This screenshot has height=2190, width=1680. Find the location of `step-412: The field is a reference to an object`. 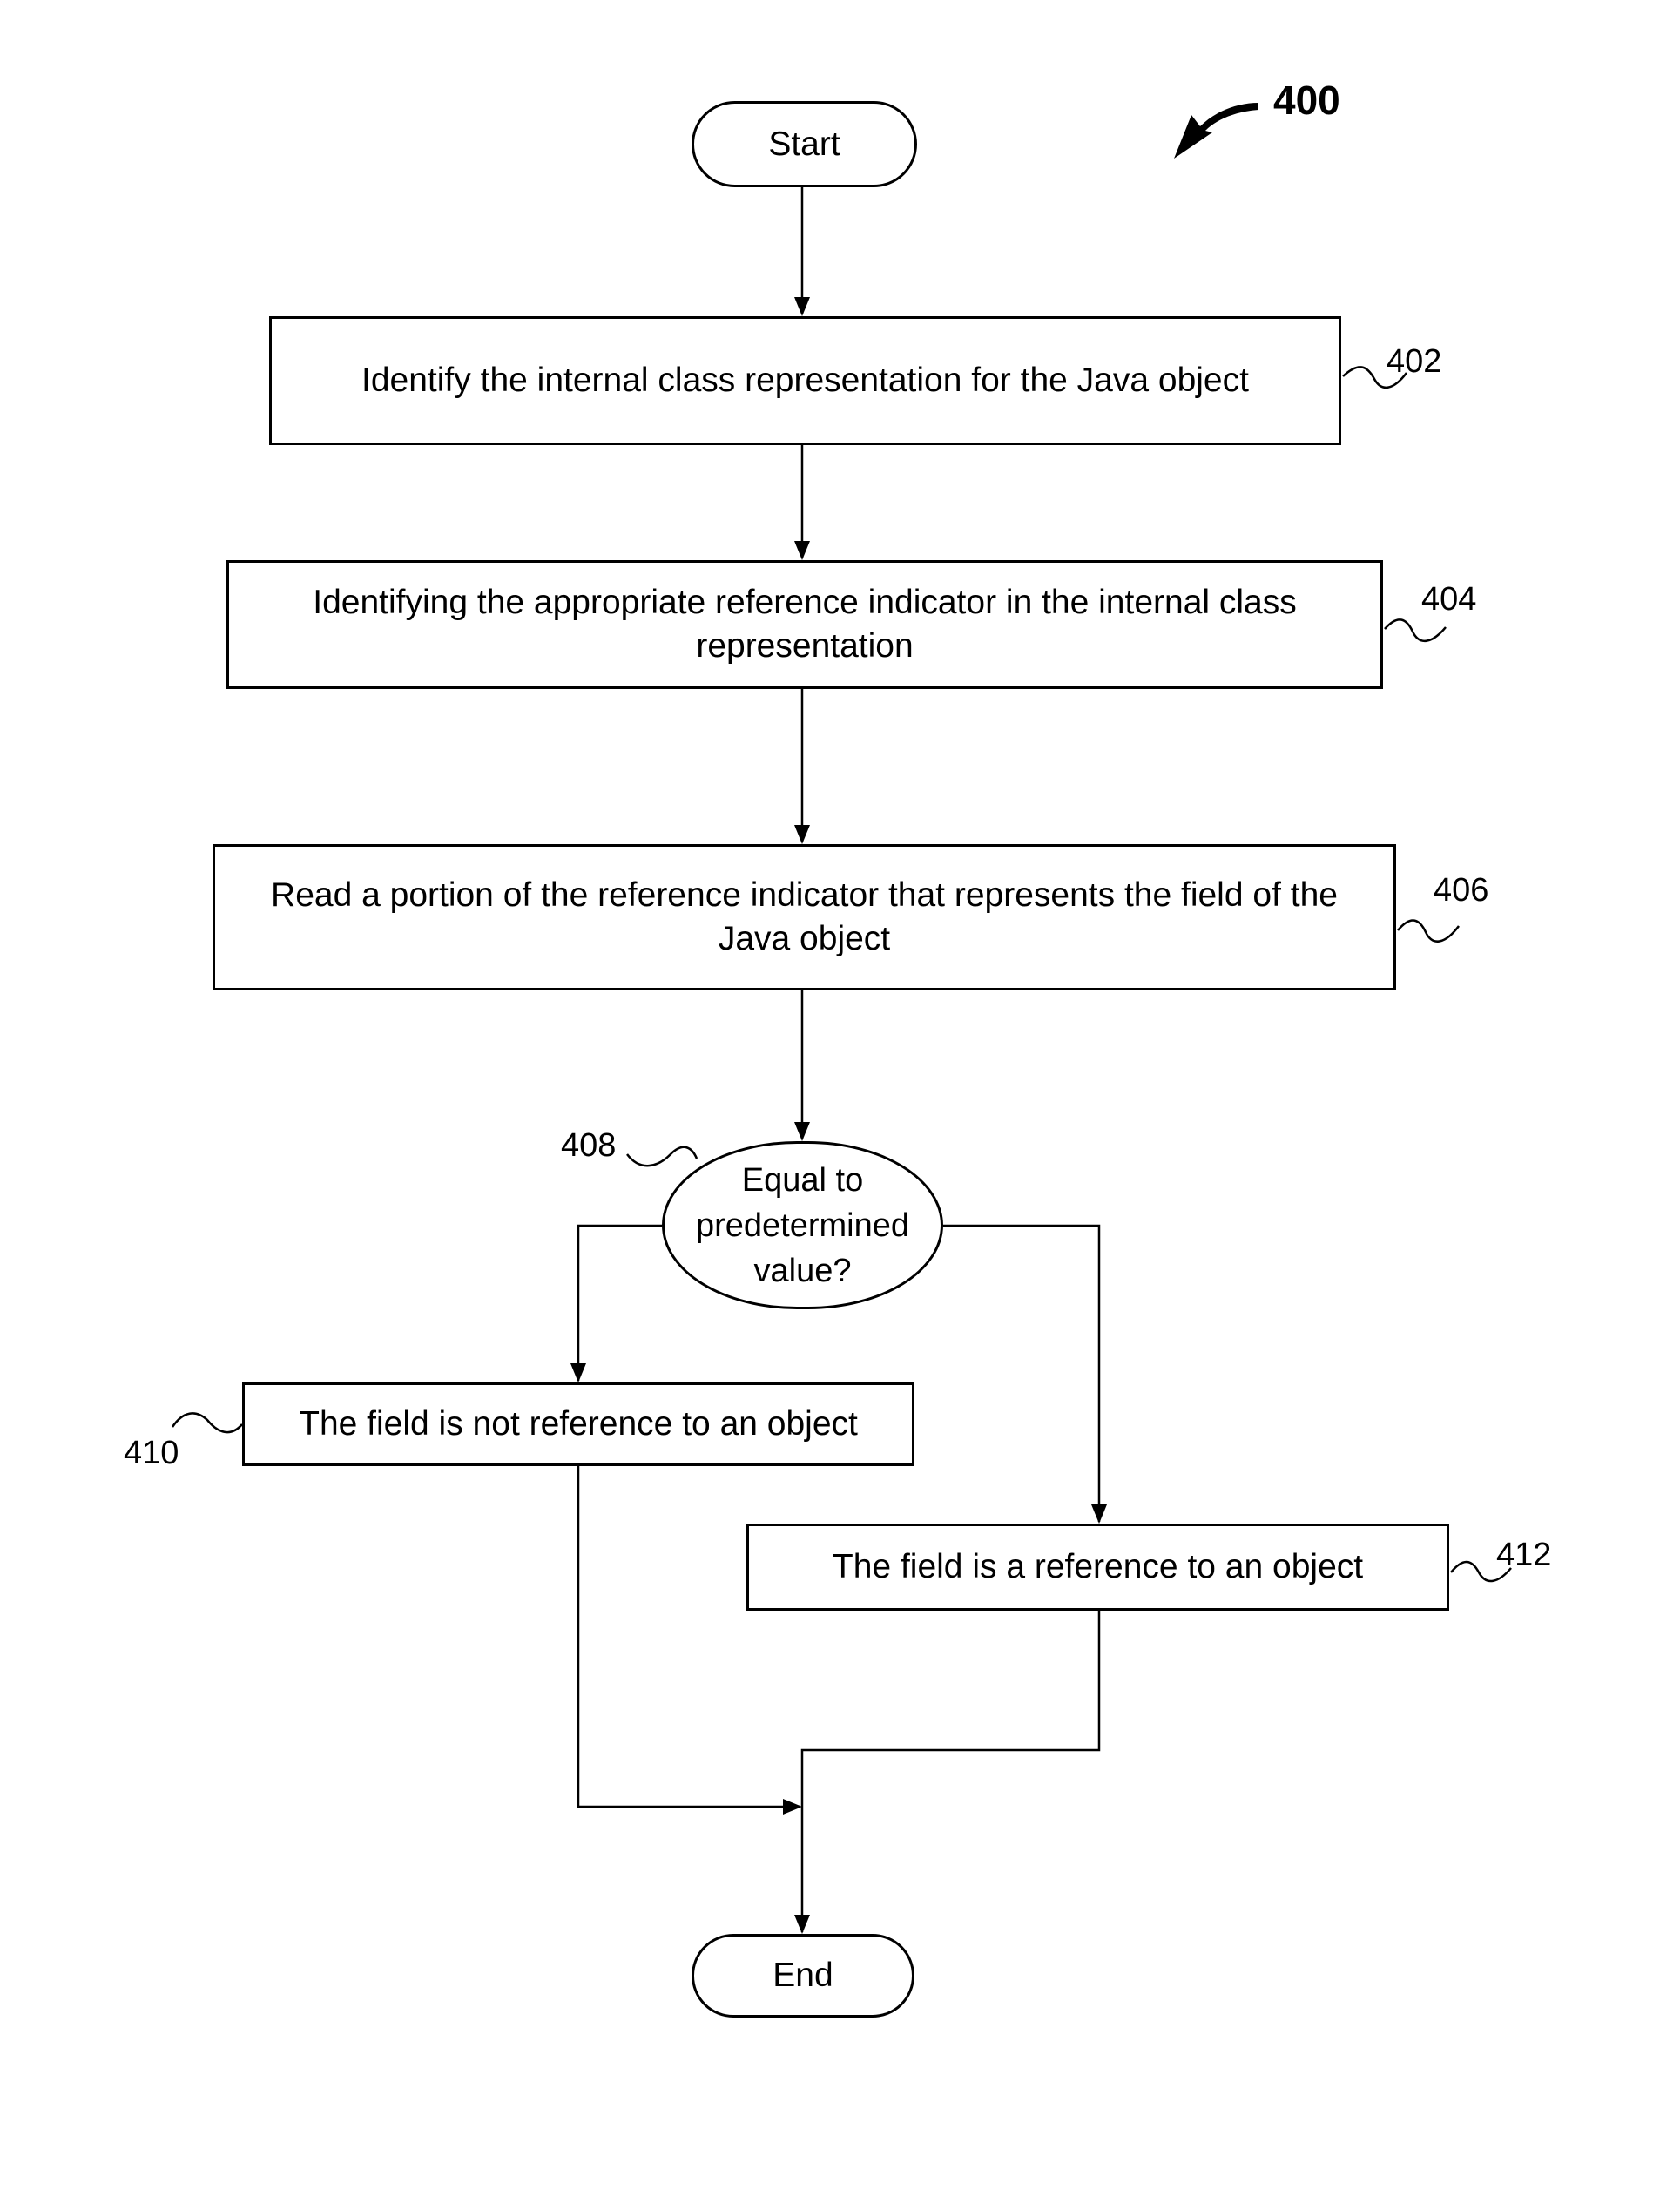

step-412: The field is a reference to an object is located at coordinates (1097, 1567).